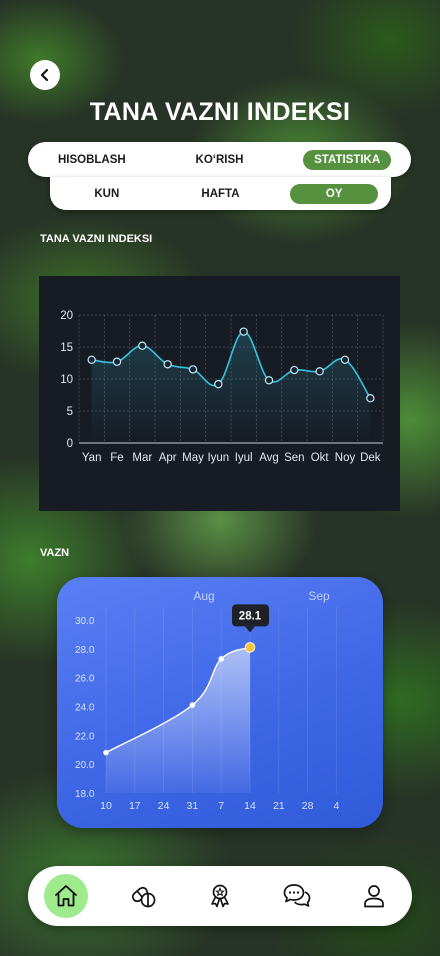 The height and width of the screenshot is (956, 440). I want to click on x-tick-label: 31, so click(193, 806).